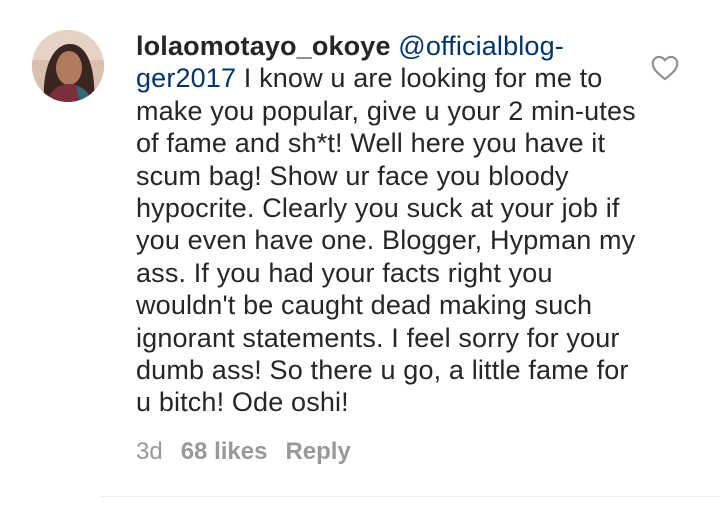  What do you see at coordinates (410, 496) in the screenshot?
I see `divider` at bounding box center [410, 496].